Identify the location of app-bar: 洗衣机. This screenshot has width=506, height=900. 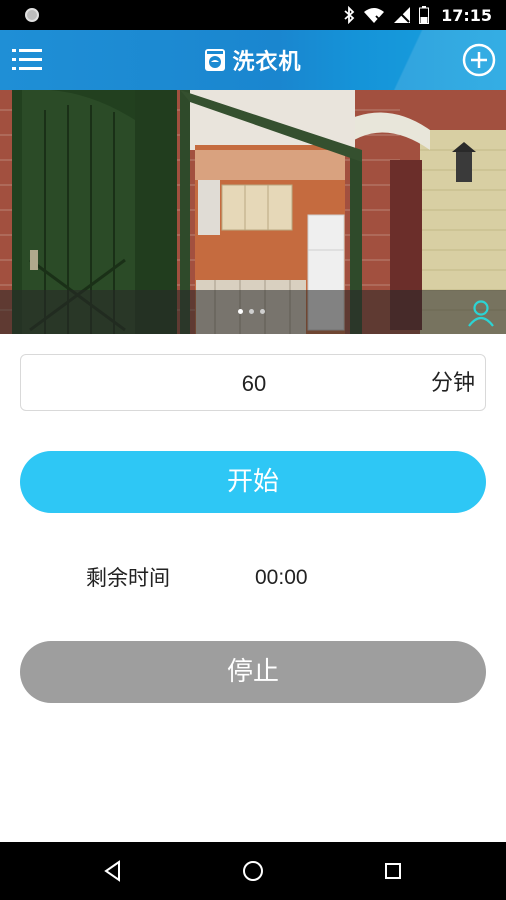
(253, 60).